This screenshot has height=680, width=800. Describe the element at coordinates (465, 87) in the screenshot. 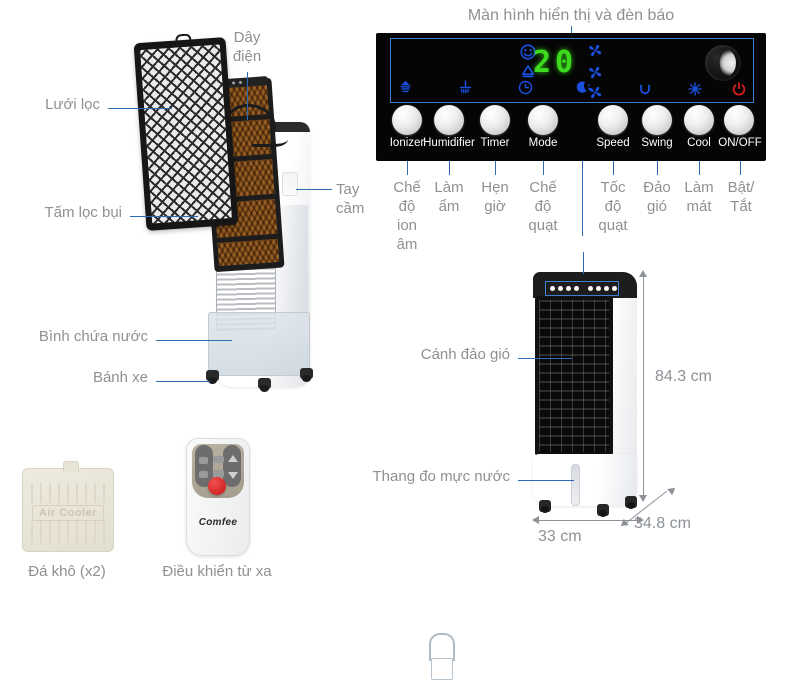

I see `humidifier-icon` at that location.